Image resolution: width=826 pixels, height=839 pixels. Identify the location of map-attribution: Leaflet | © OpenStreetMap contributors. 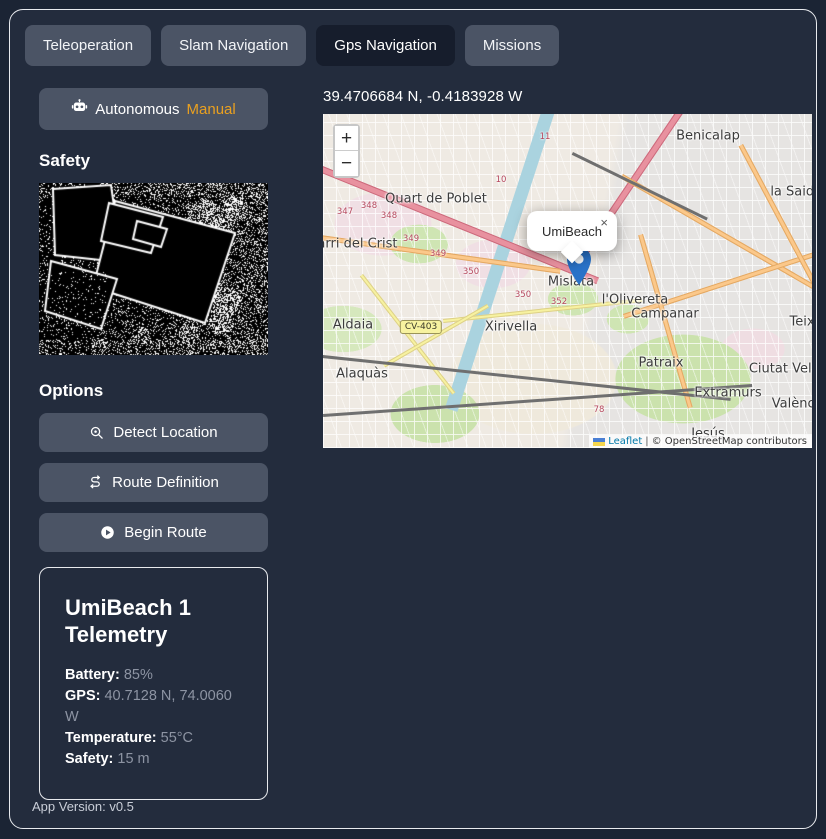
(700, 441).